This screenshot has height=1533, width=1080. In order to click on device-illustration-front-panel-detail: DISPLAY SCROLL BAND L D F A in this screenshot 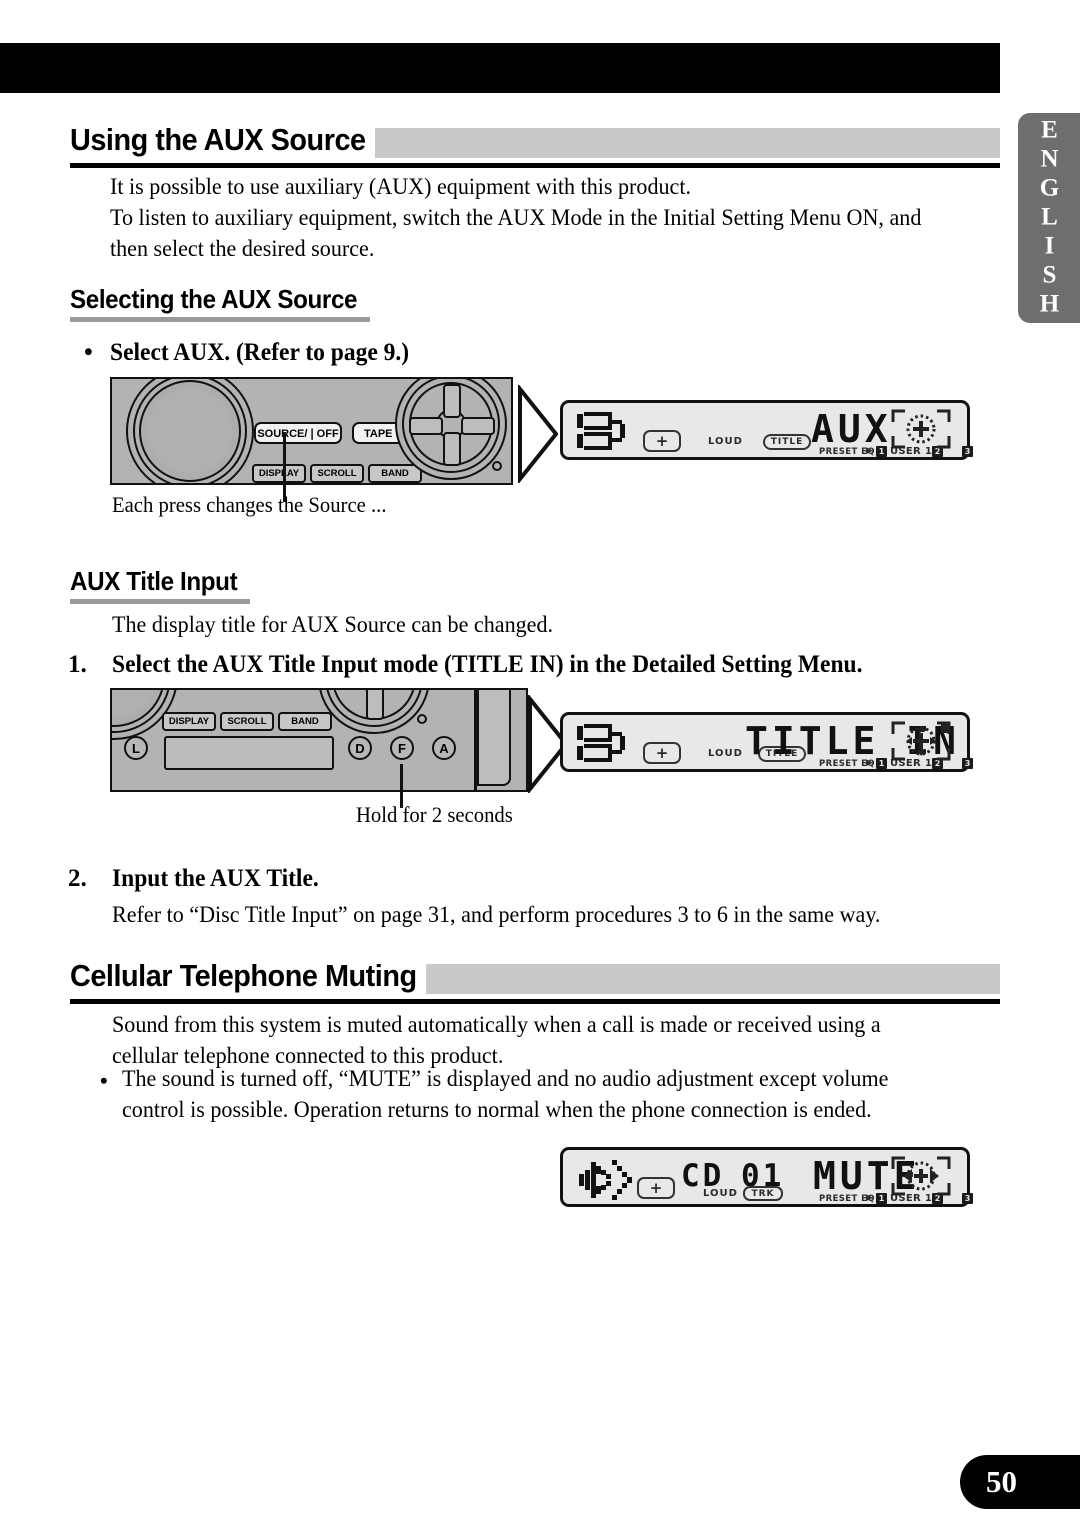, I will do `click(319, 740)`.